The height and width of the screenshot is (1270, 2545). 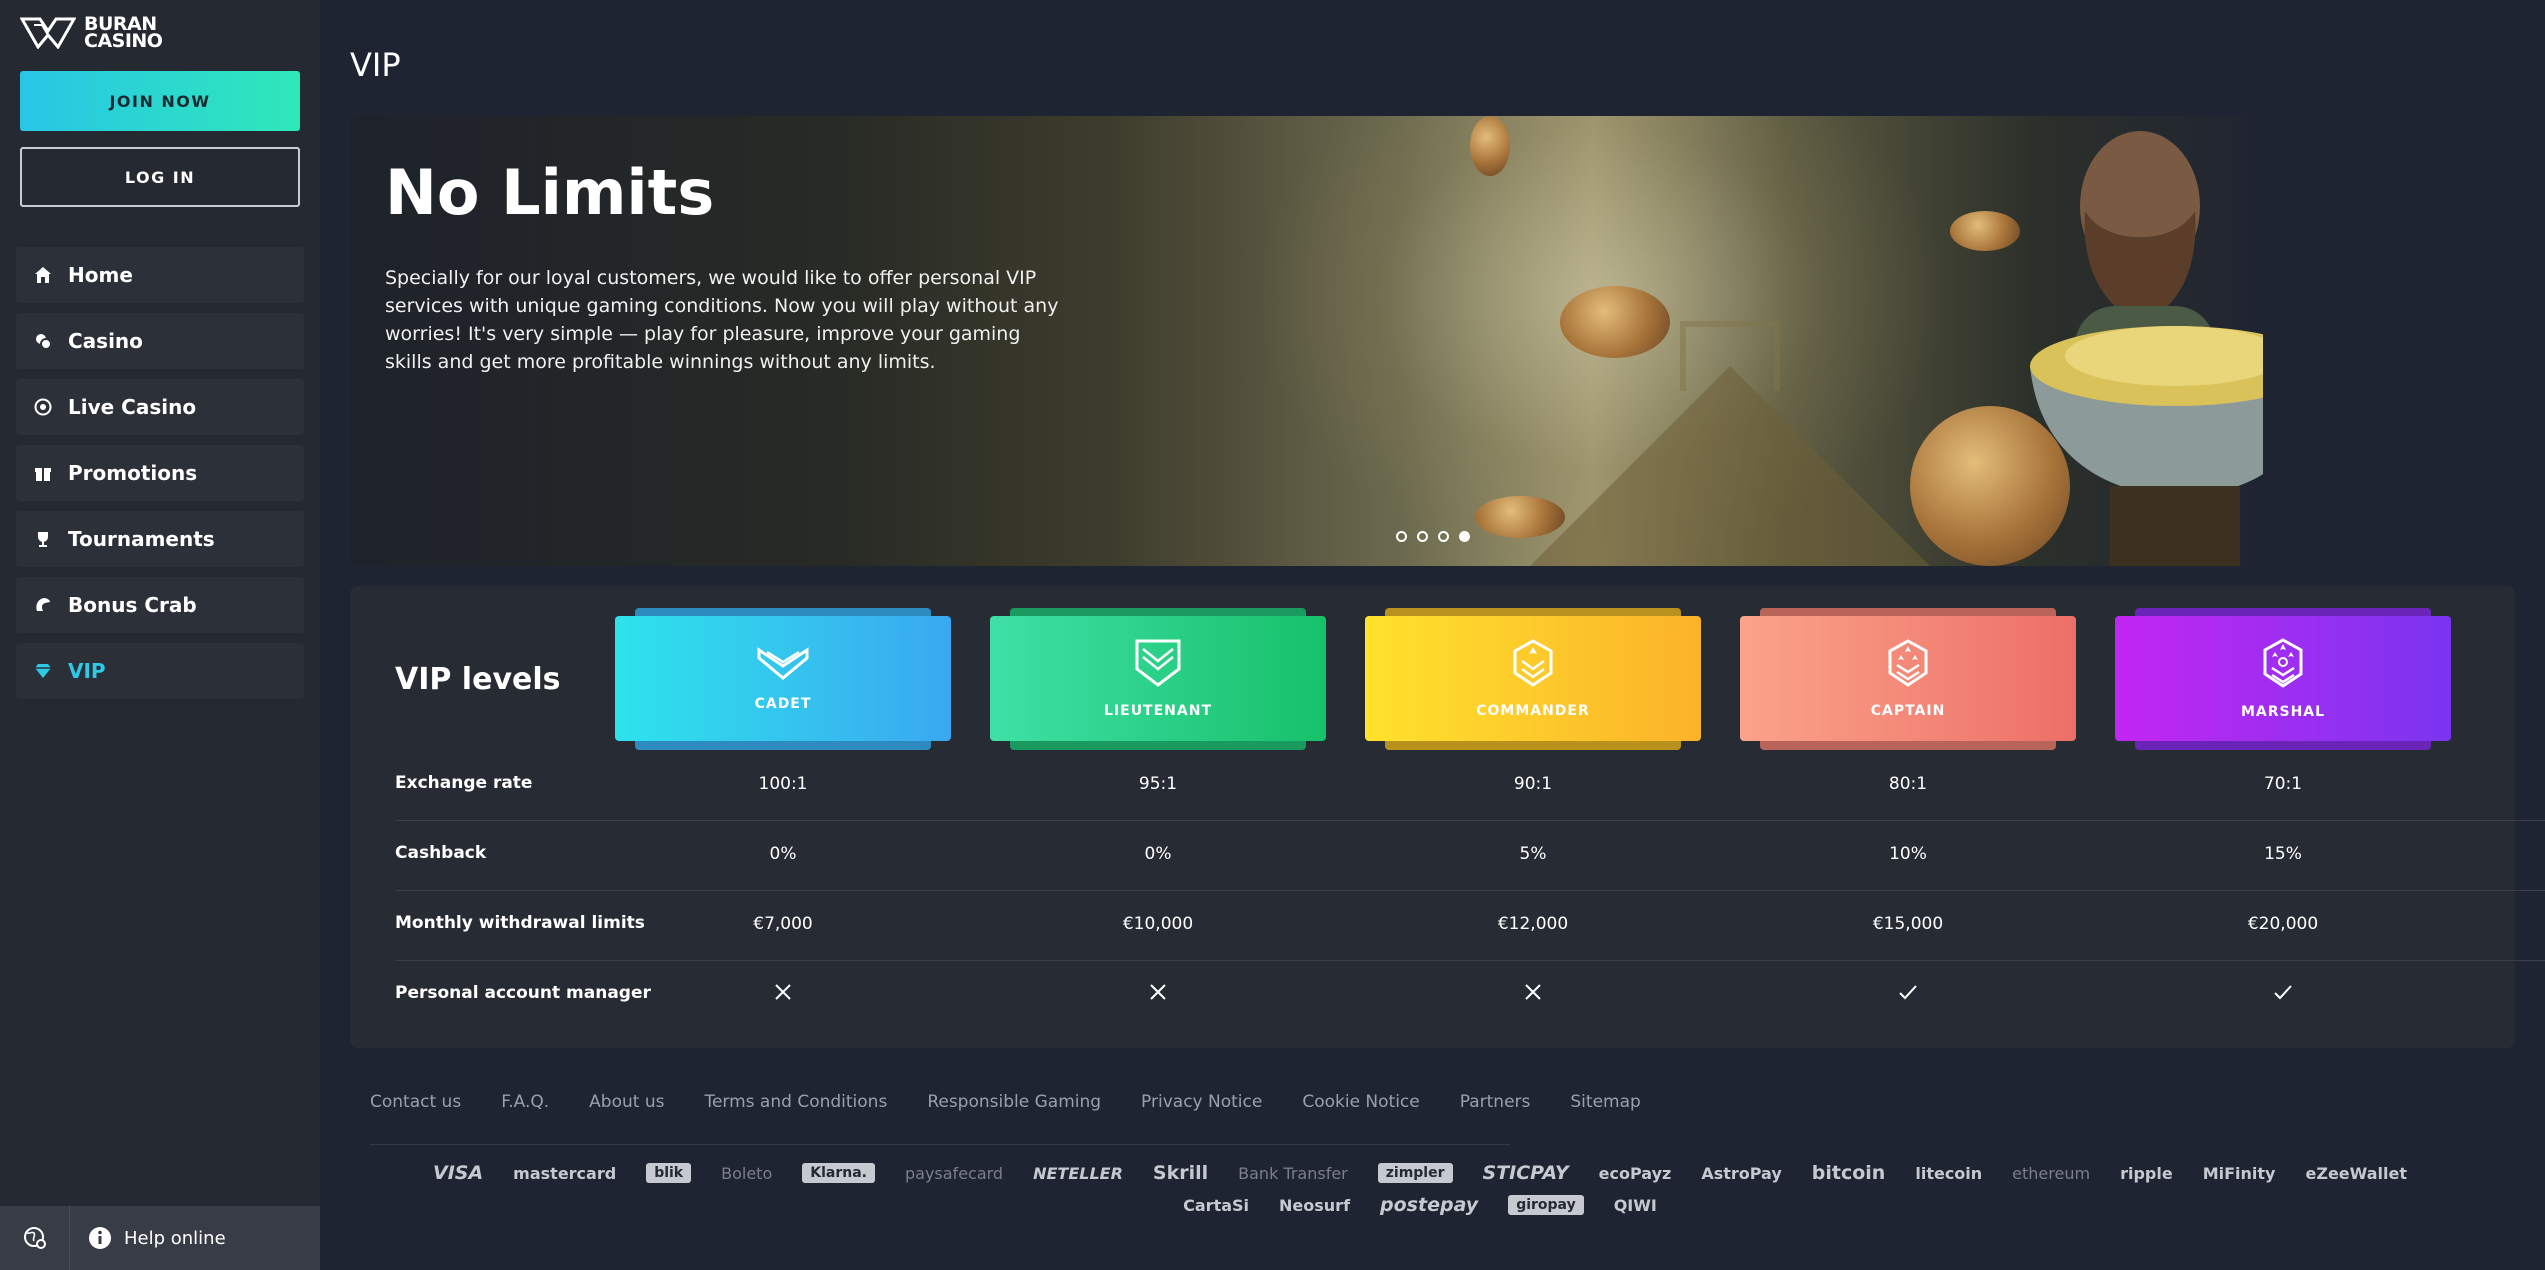 What do you see at coordinates (2239, 1173) in the screenshot?
I see `payment-logo-mifinity: MiFinity` at bounding box center [2239, 1173].